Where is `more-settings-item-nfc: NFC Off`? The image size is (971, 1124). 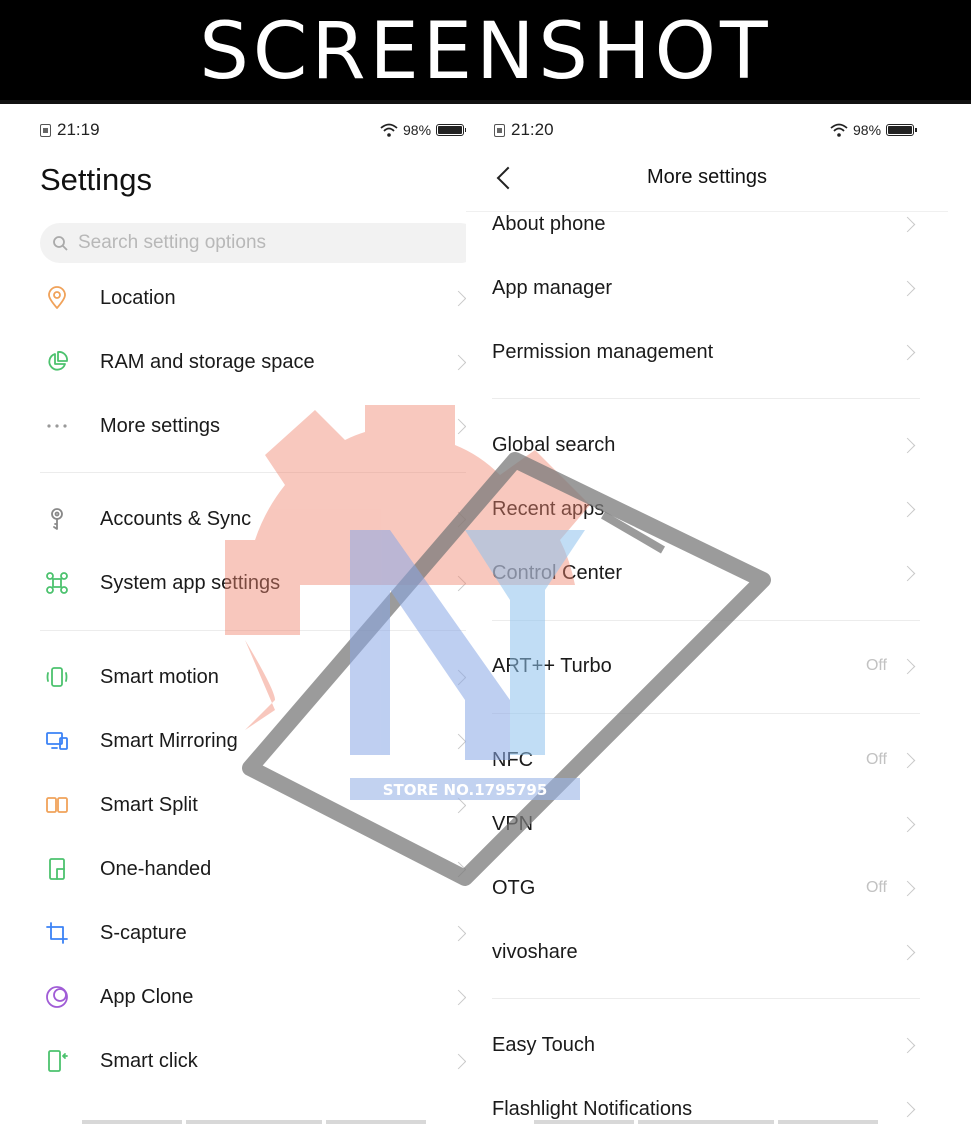
more-settings-item-nfc: NFC Off is located at coordinates (718, 760).